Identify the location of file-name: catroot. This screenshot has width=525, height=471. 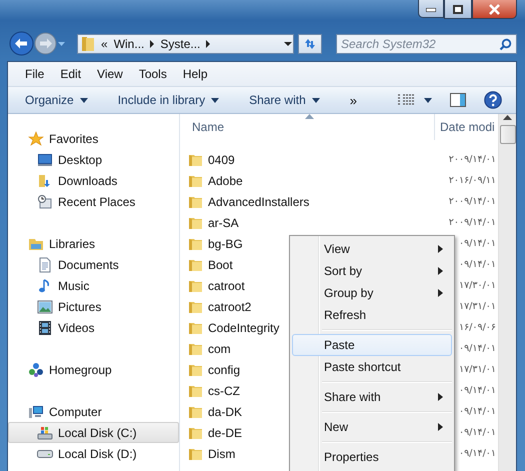
(226, 285).